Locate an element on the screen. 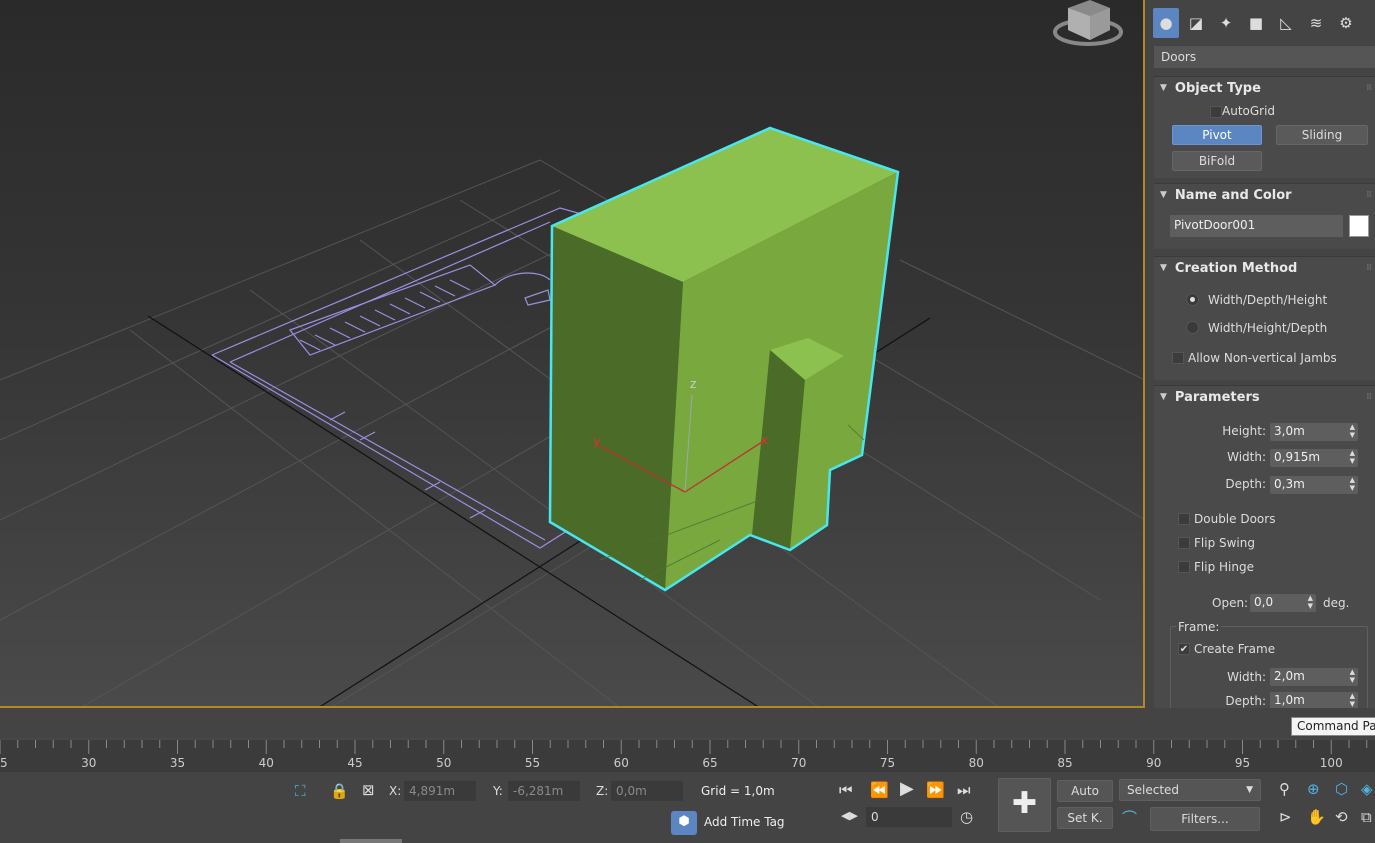 The width and height of the screenshot is (1375, 843). orbit-icon: ⟲ is located at coordinates (1341, 817).